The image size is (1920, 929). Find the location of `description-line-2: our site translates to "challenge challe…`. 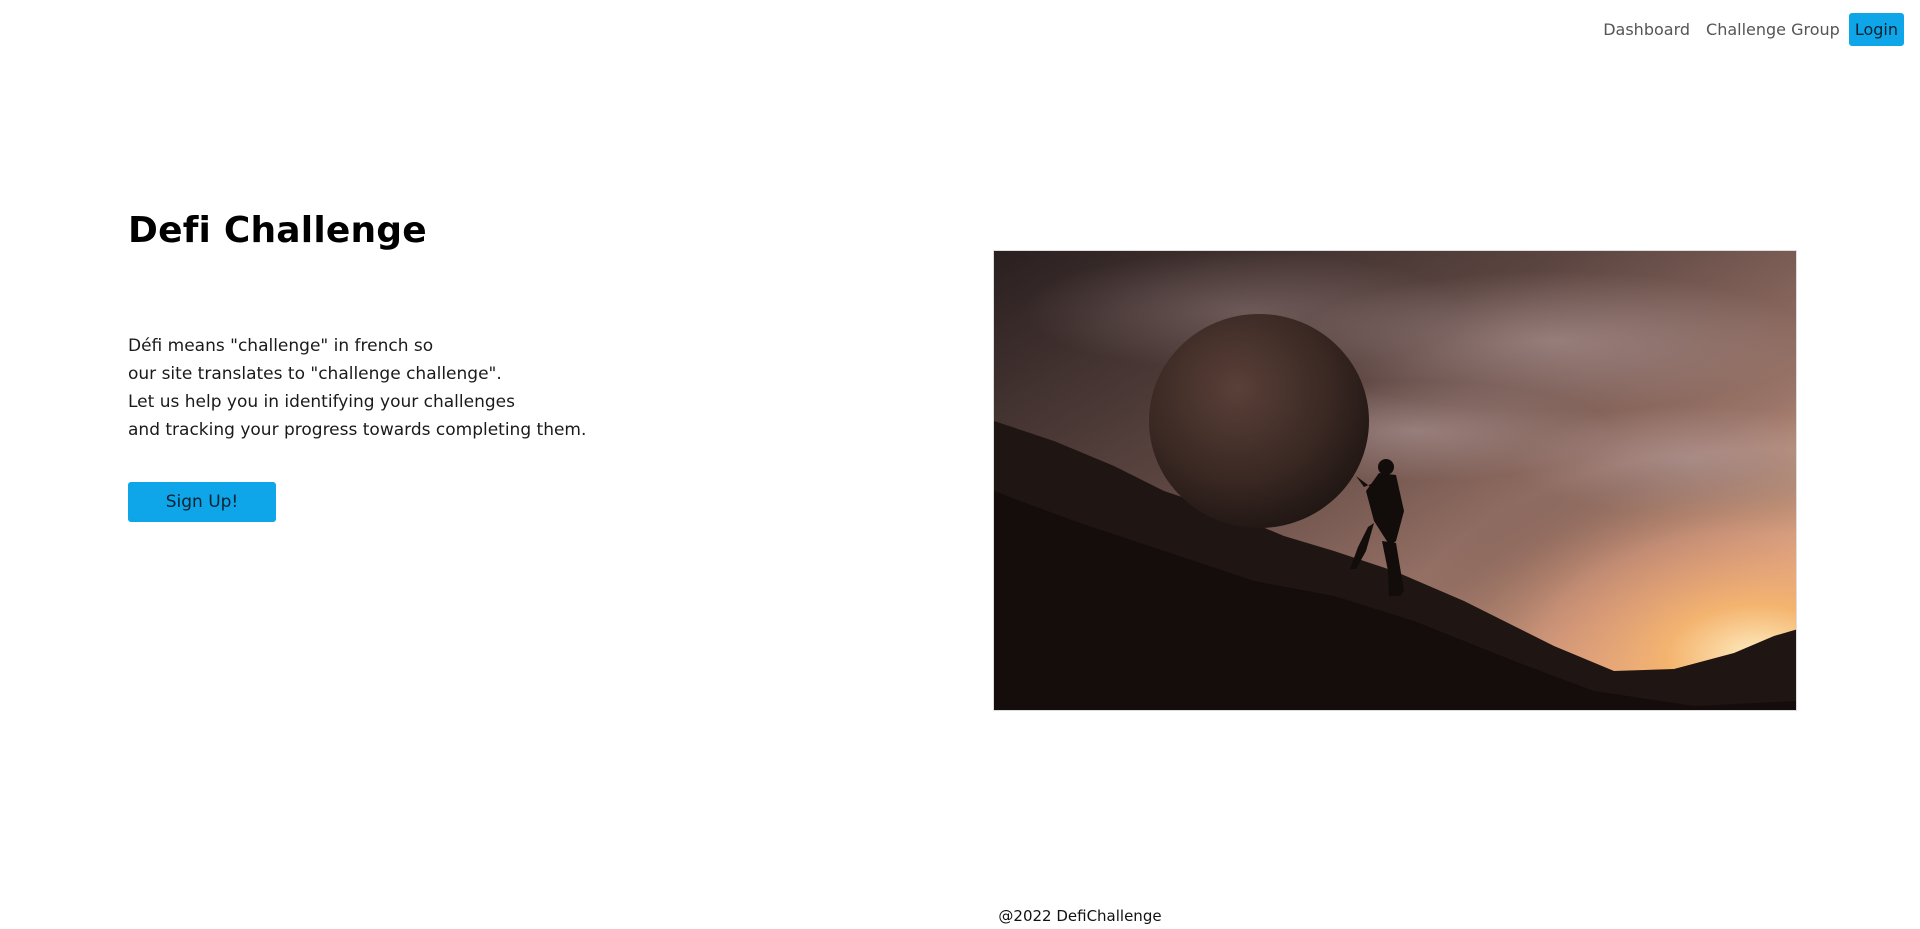

description-line-2: our site translates to "challenge challe… is located at coordinates (315, 374).